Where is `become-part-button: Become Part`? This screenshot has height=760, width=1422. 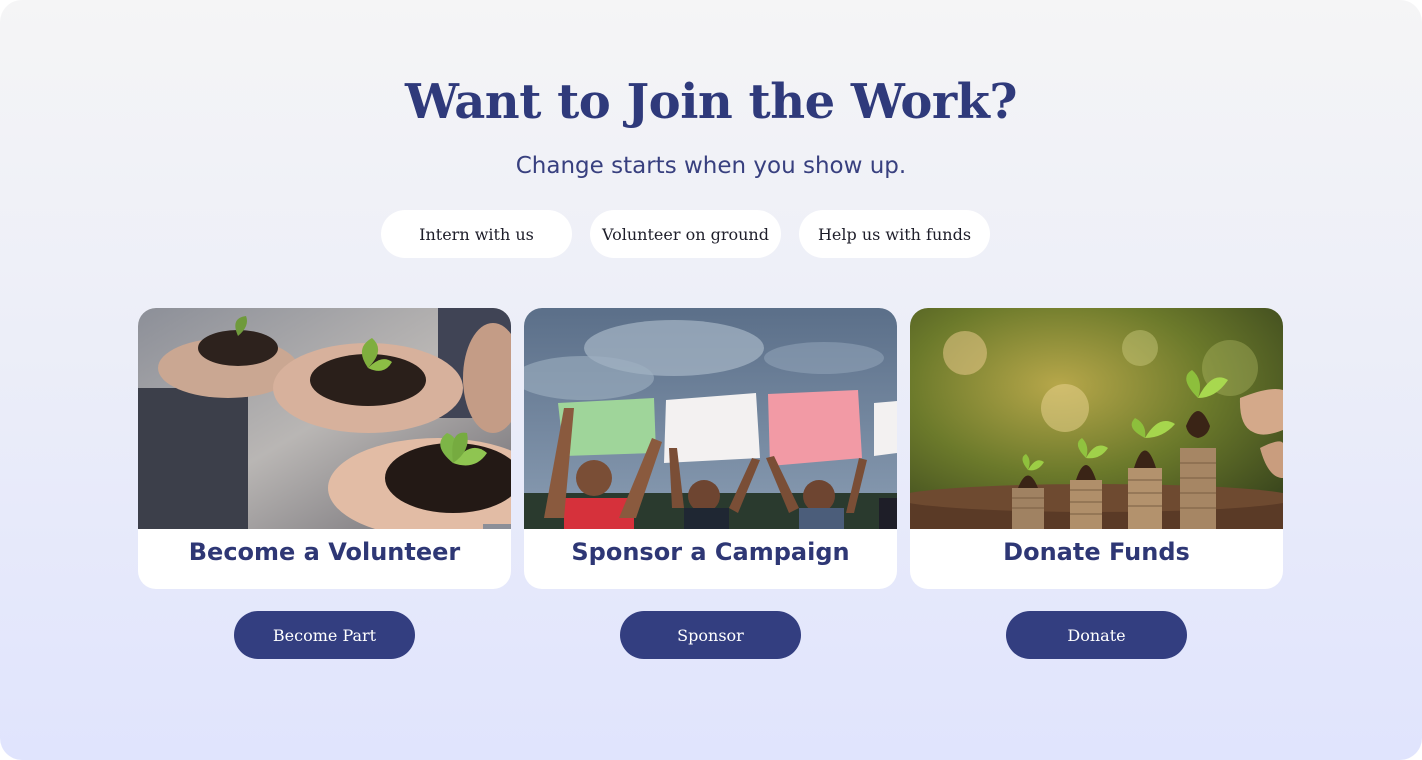
become-part-button: Become Part is located at coordinates (324, 635).